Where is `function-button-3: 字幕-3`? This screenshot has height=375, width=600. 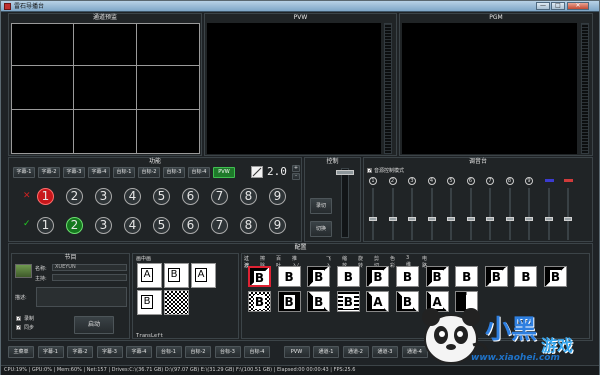 function-button-3: 字幕-3 is located at coordinates (74, 172).